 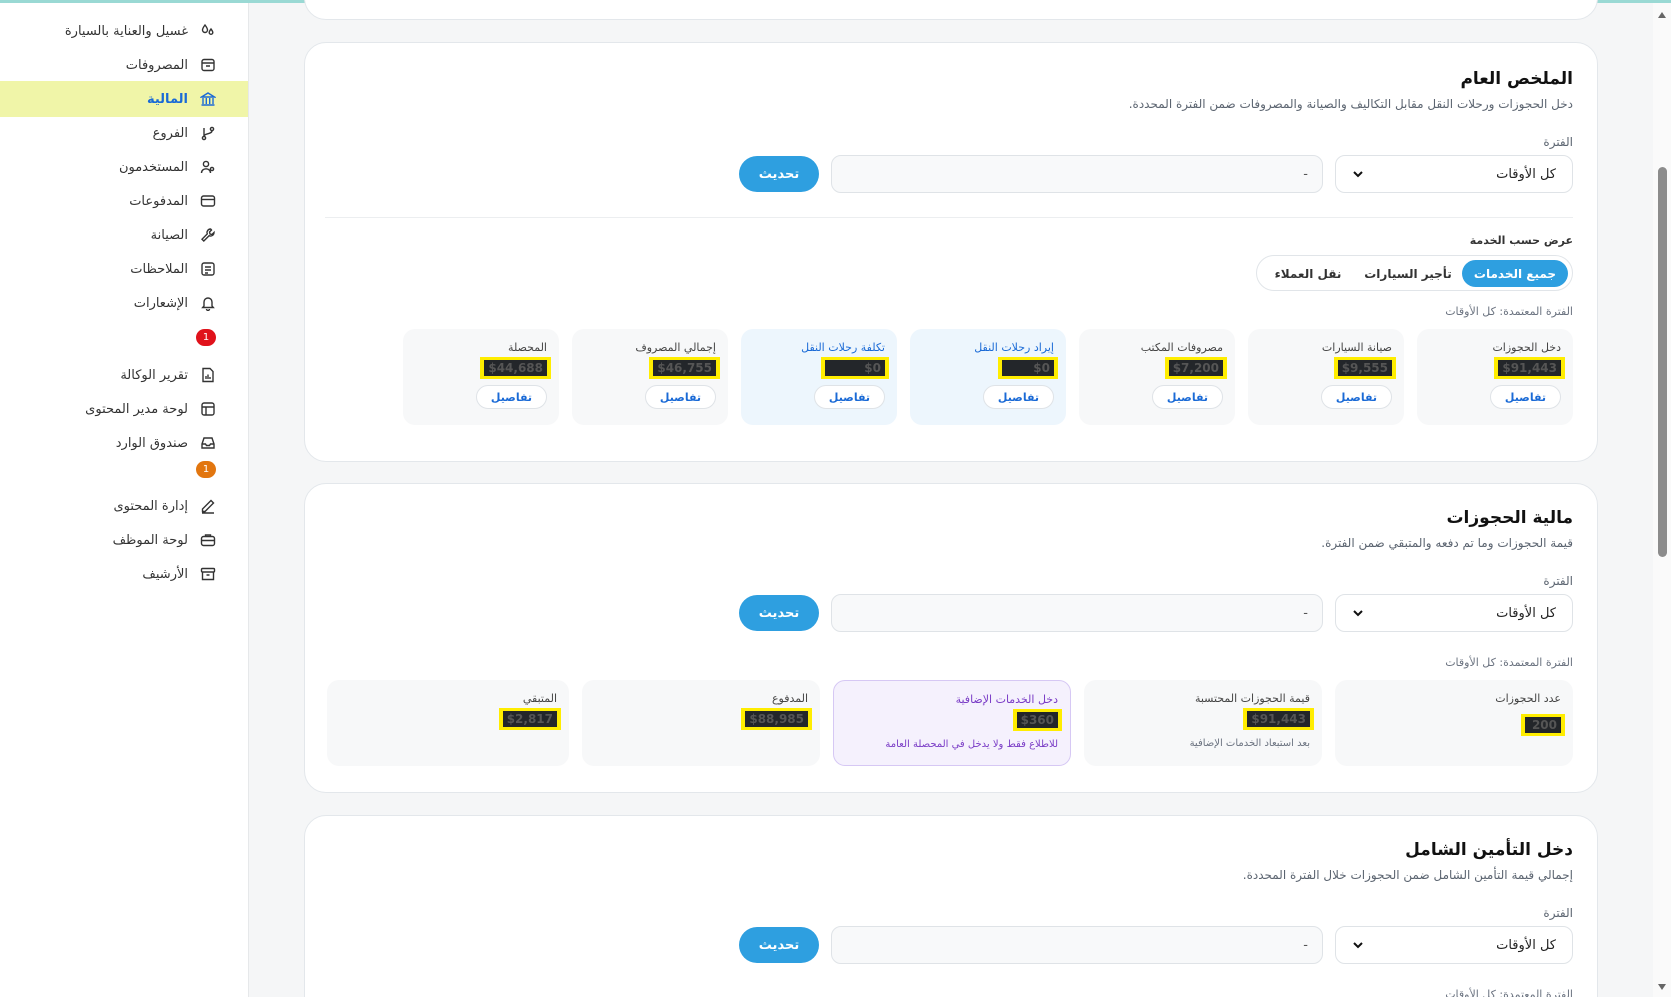 What do you see at coordinates (208, 99) in the screenshot?
I see `bank-icon` at bounding box center [208, 99].